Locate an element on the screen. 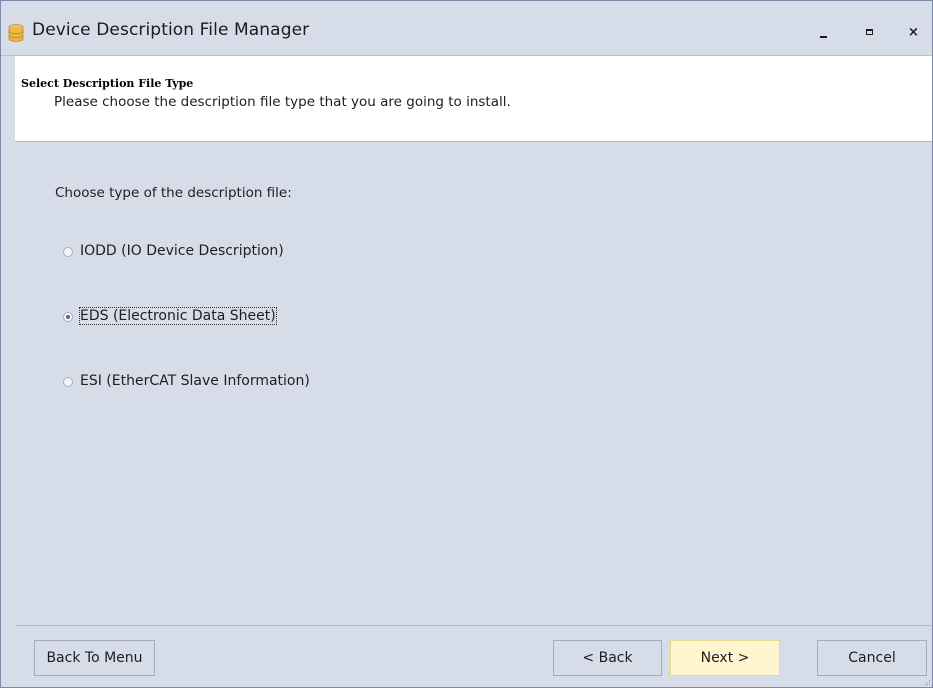 The height and width of the screenshot is (688, 933). radio-selected-dot is located at coordinates (68, 317).